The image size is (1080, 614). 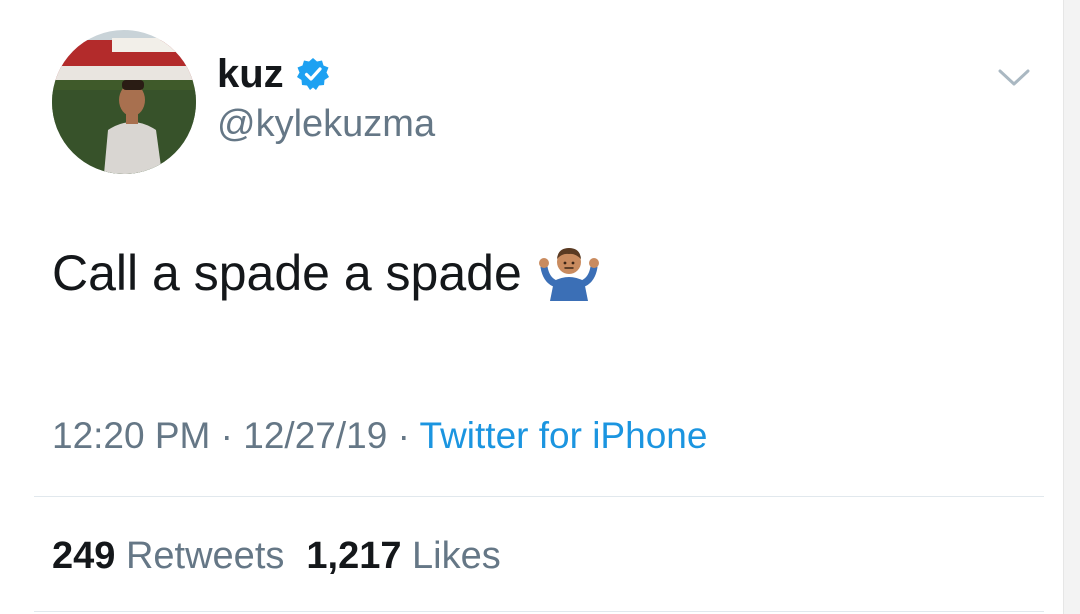 What do you see at coordinates (287, 273) in the screenshot?
I see `tweet-body: Call a spade a spade` at bounding box center [287, 273].